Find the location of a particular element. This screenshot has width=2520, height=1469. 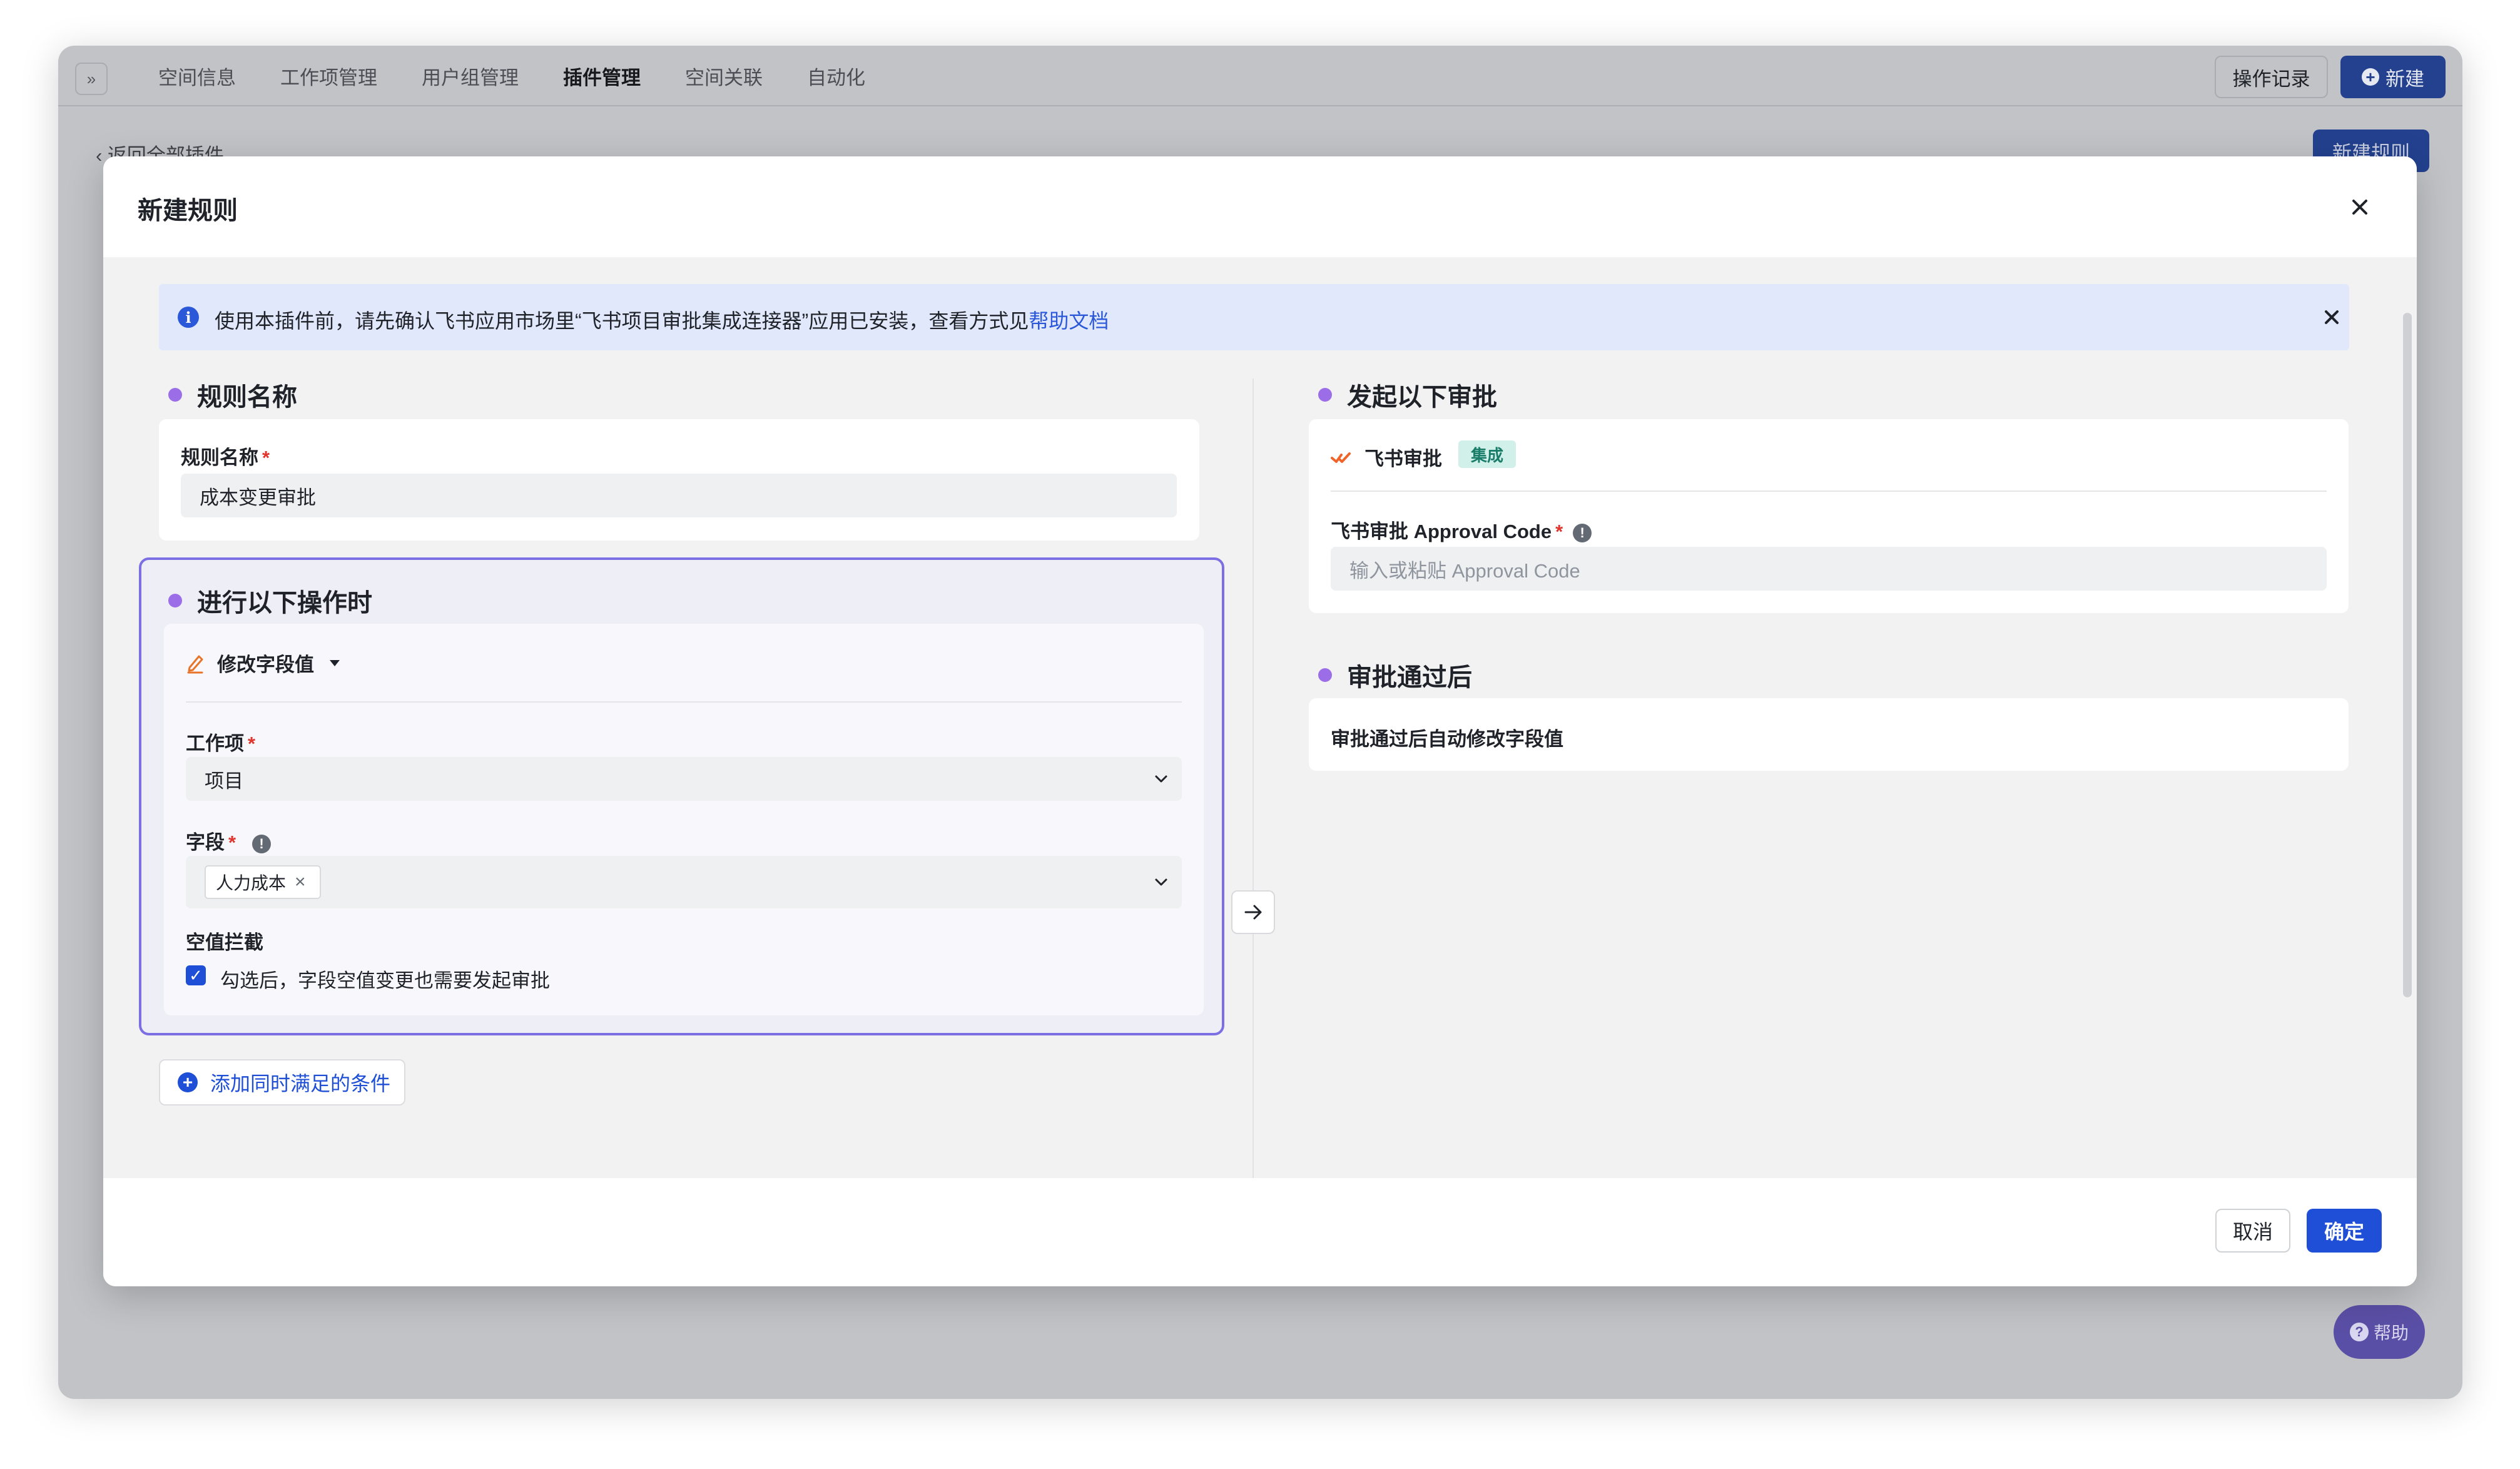

tab-space-links: 空间关联 is located at coordinates (724, 76).